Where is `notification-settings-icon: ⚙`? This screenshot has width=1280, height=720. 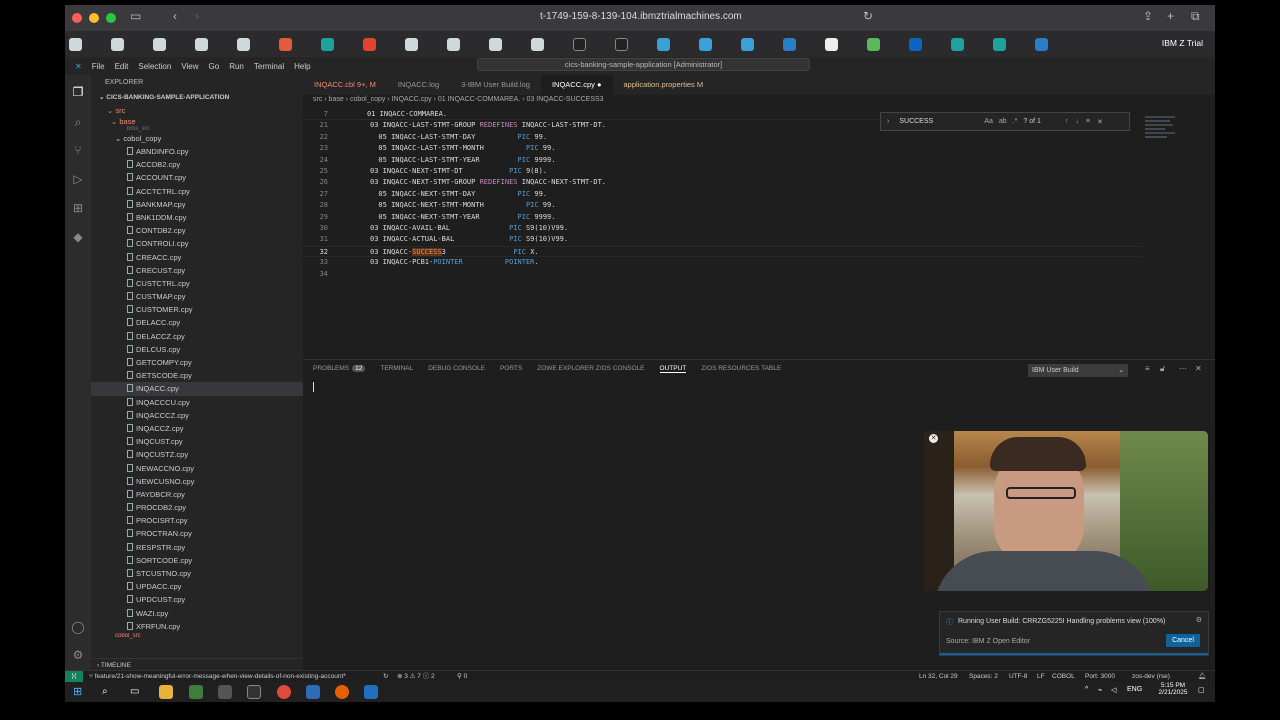
notification-settings-icon: ⚙ is located at coordinates (1199, 620).